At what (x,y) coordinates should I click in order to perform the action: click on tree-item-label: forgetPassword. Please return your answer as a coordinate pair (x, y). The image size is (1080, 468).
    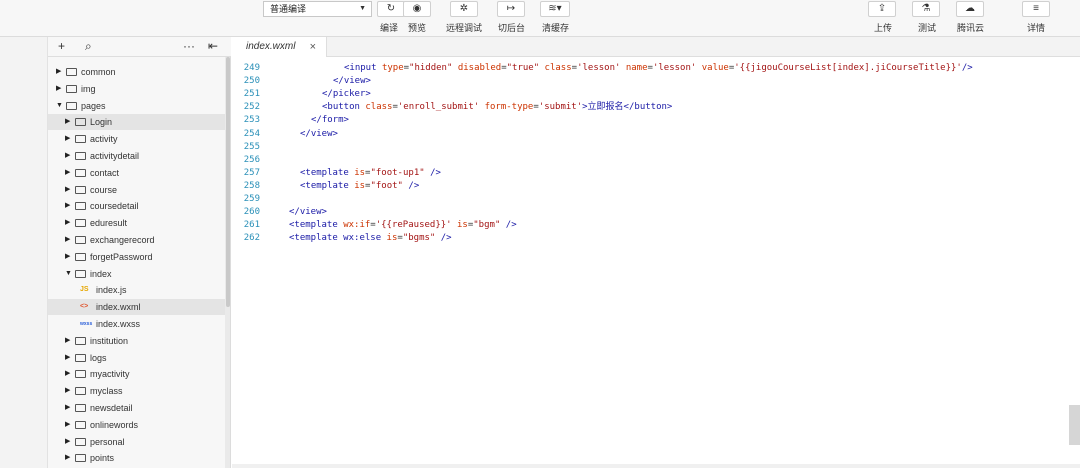
    Looking at the image, I should click on (121, 256).